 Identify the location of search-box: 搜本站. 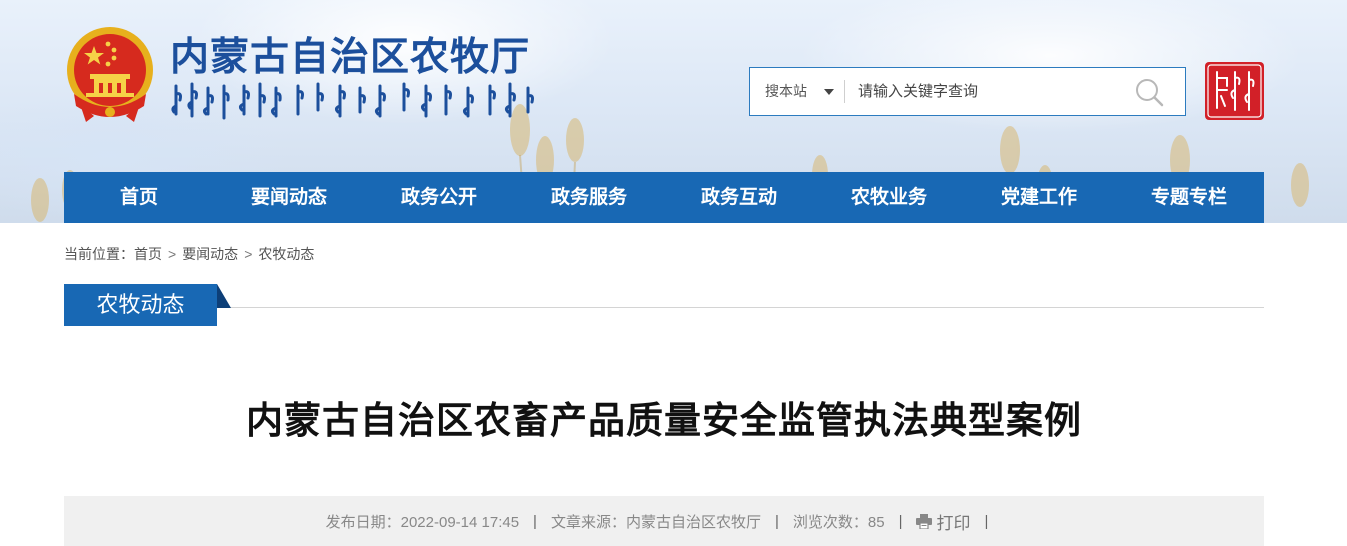
(967, 91).